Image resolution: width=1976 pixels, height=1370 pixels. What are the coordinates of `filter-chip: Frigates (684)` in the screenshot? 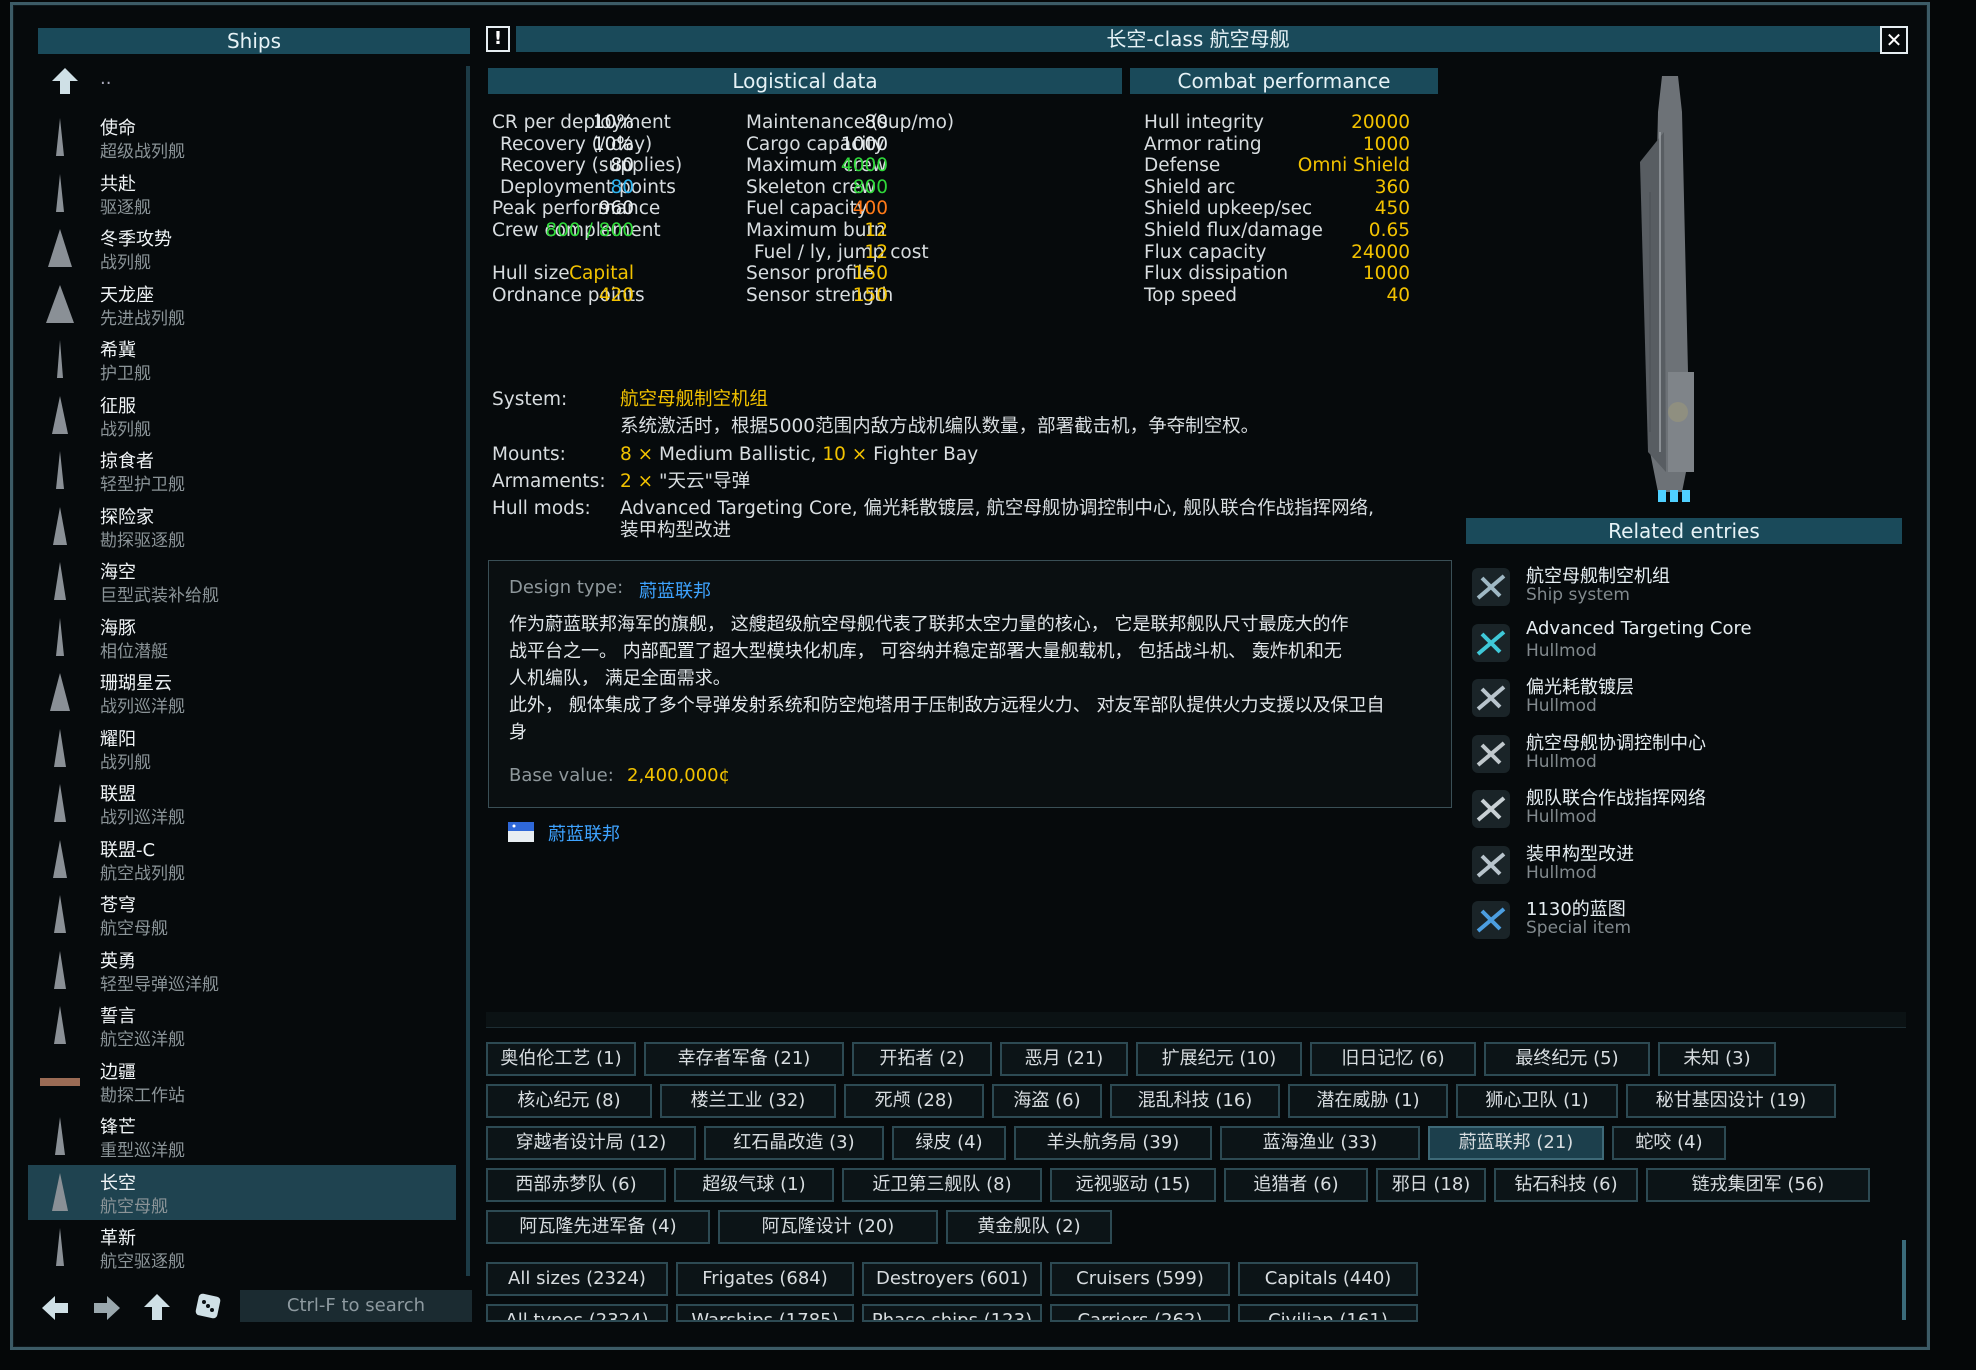 It's located at (765, 1279).